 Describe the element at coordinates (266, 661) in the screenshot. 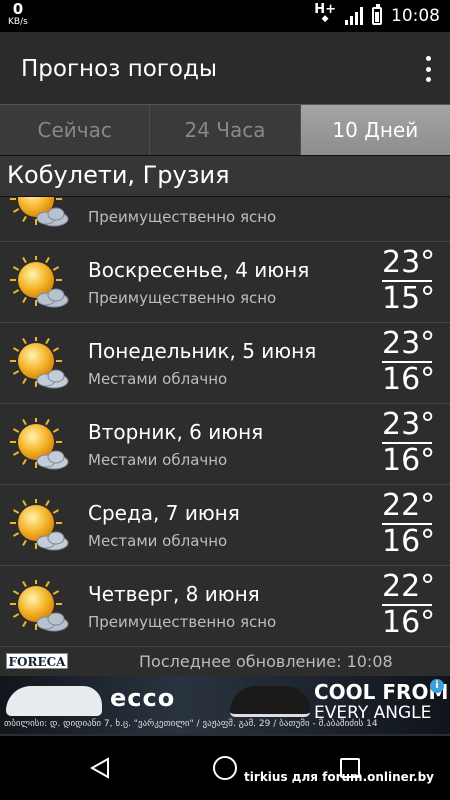

I see `last-updated: Последнее обновление: 10:08` at that location.